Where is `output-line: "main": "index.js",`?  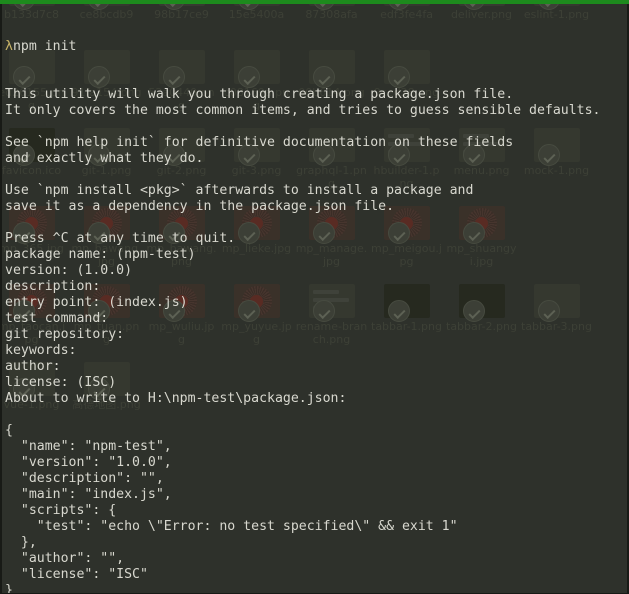 output-line: "main": "index.js", is located at coordinates (88, 494).